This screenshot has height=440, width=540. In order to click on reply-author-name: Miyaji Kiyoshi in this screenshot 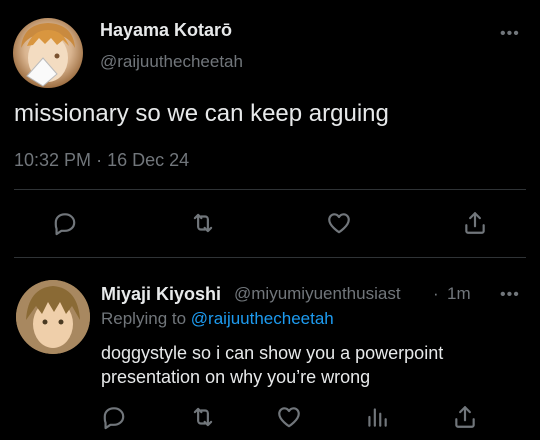, I will do `click(161, 294)`.